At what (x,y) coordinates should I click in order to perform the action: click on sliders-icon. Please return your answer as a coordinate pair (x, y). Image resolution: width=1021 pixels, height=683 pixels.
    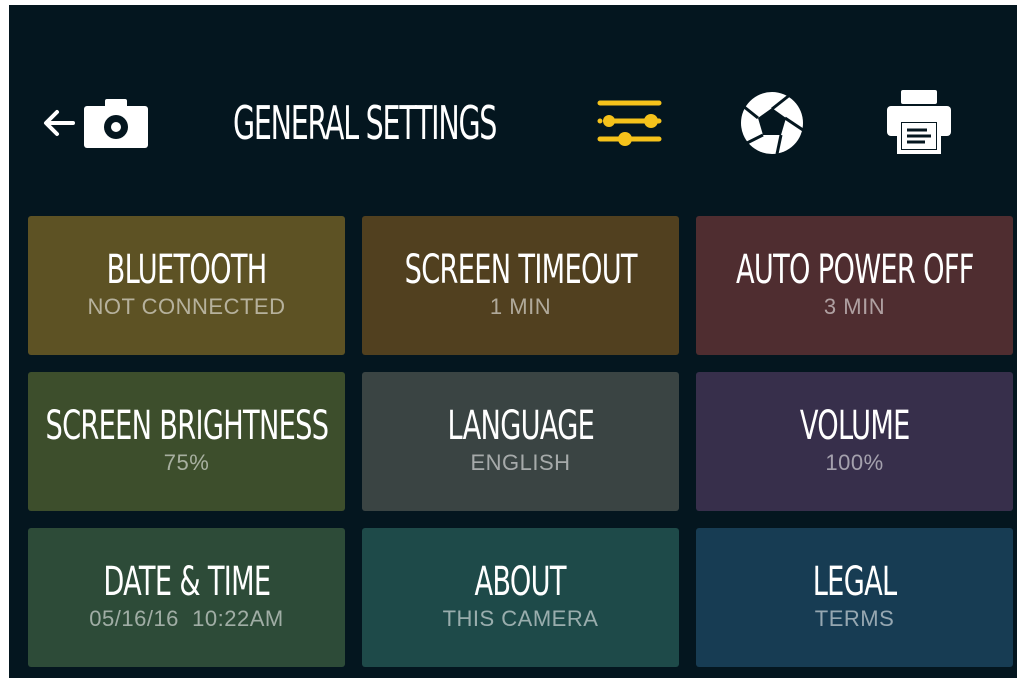
    Looking at the image, I should click on (630, 123).